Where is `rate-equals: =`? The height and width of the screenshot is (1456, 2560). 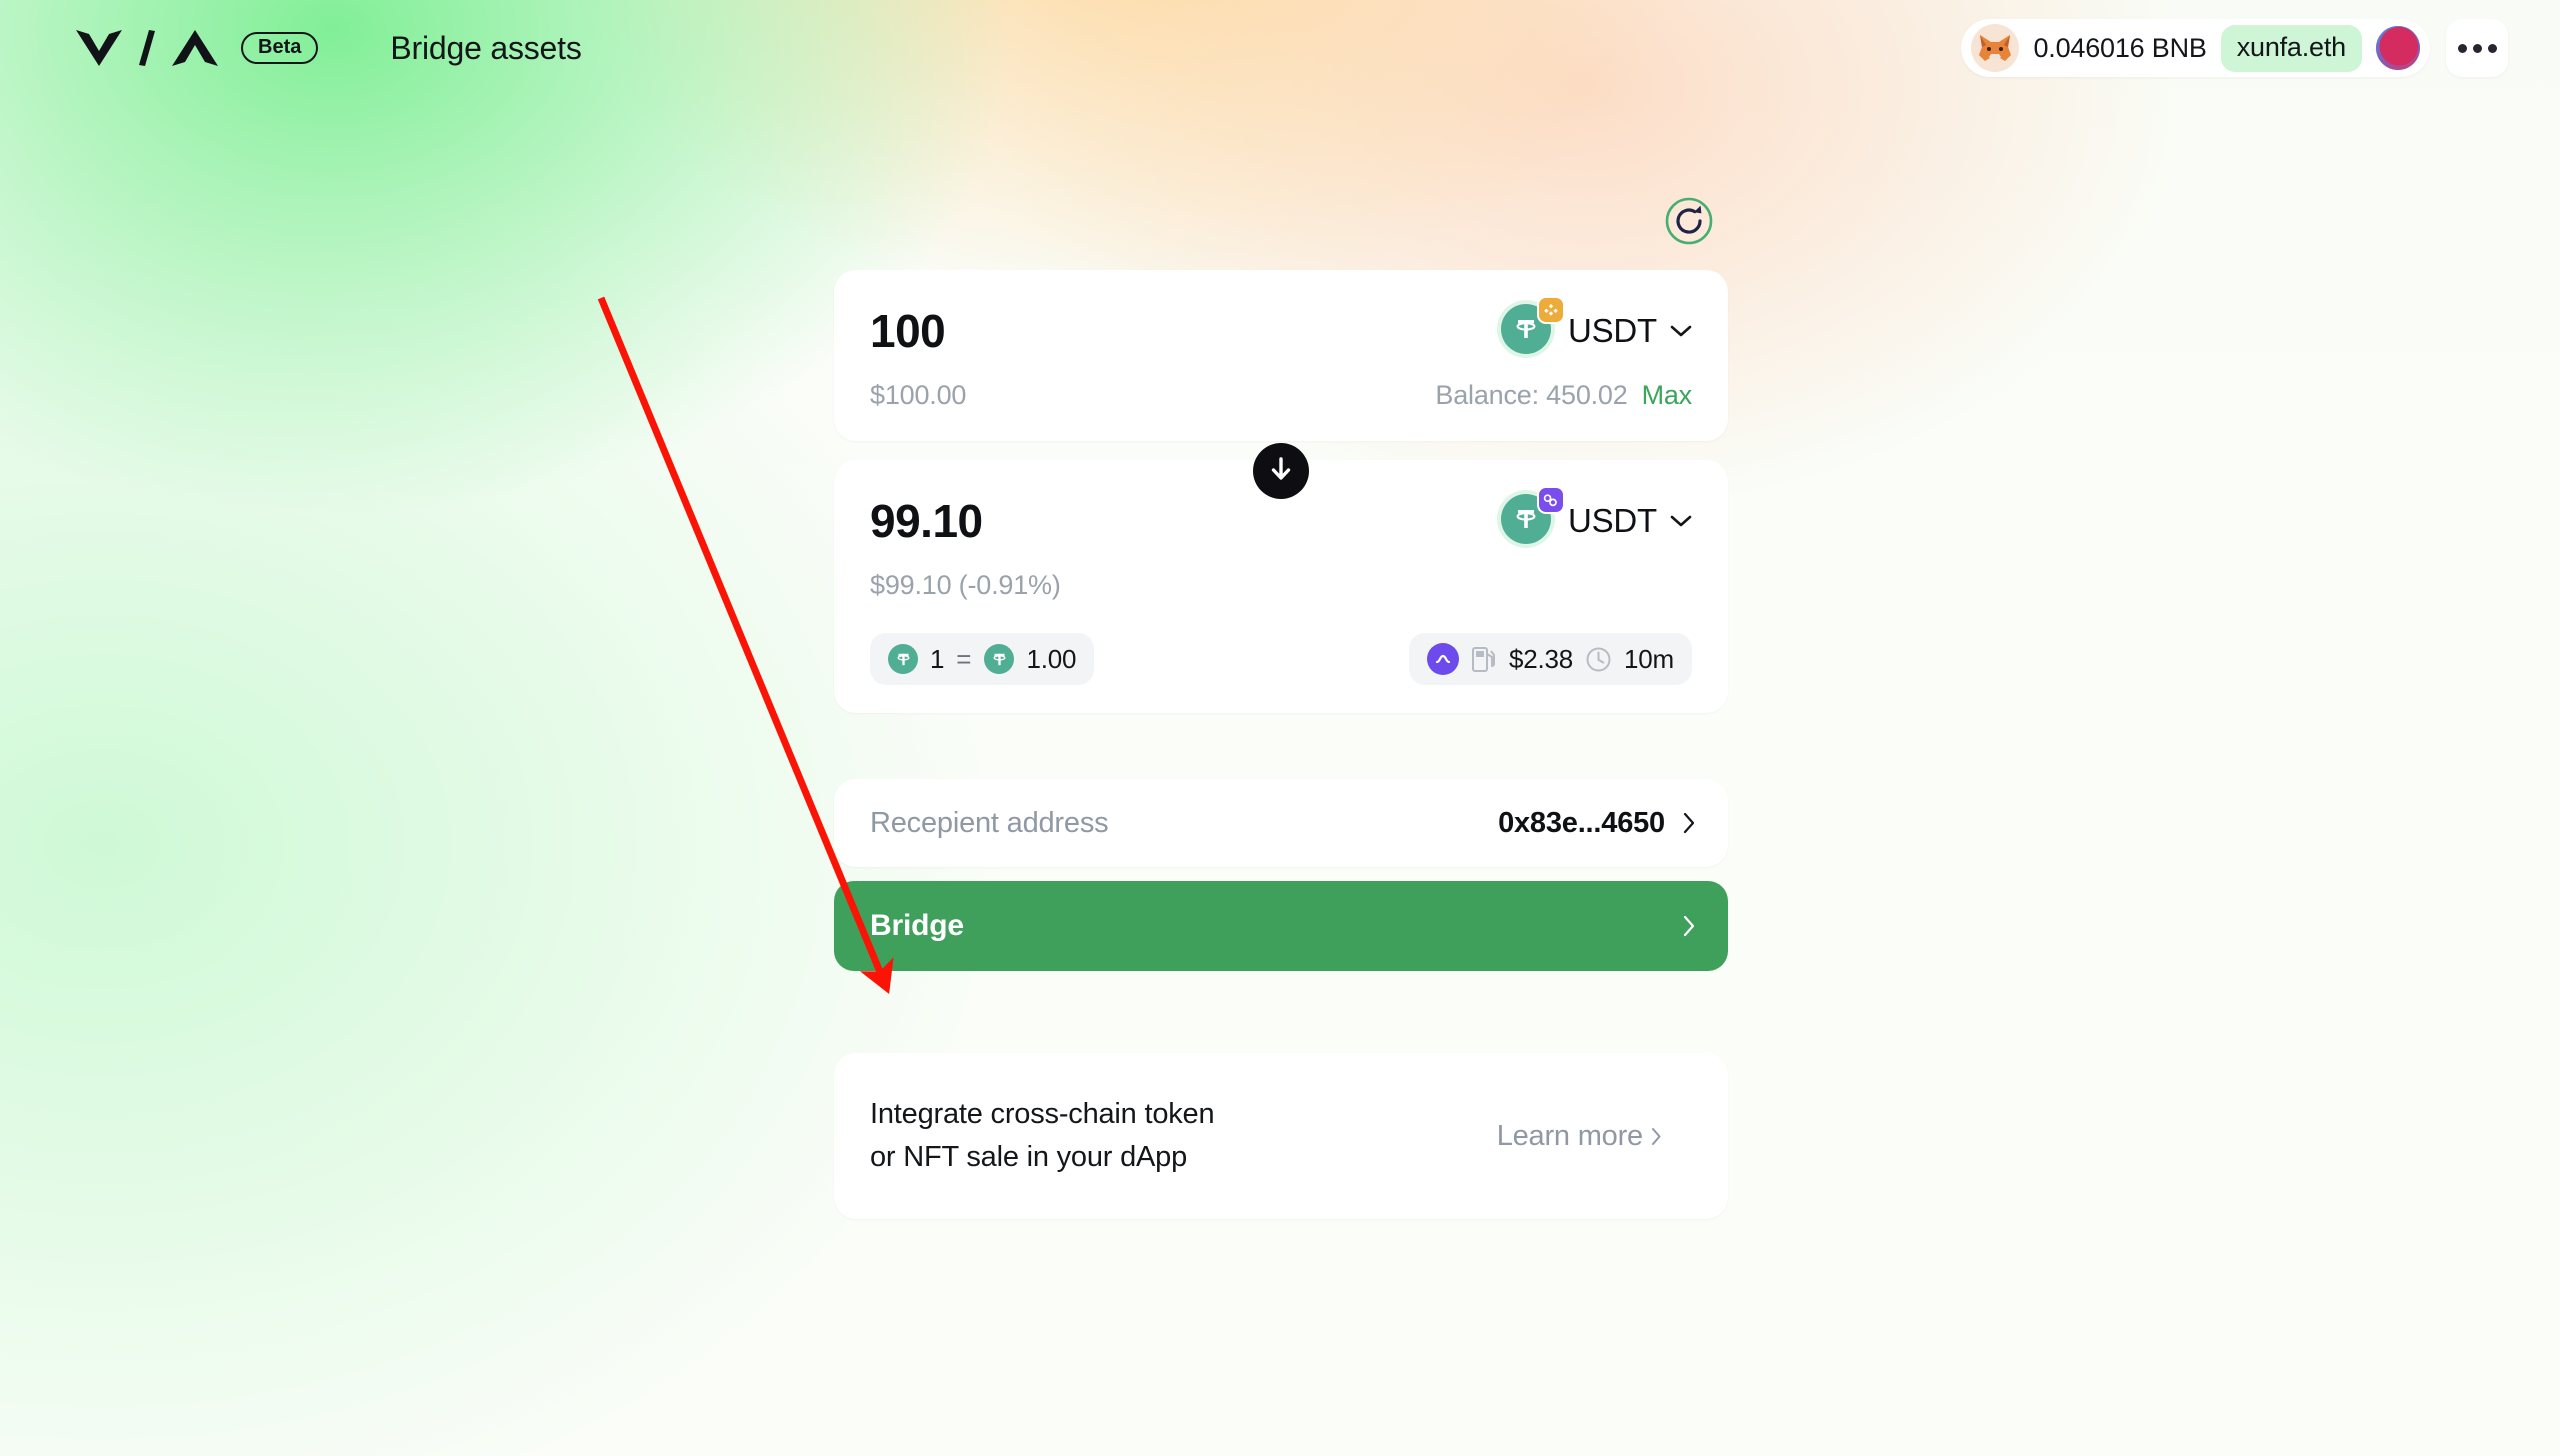 rate-equals: = is located at coordinates (964, 658).